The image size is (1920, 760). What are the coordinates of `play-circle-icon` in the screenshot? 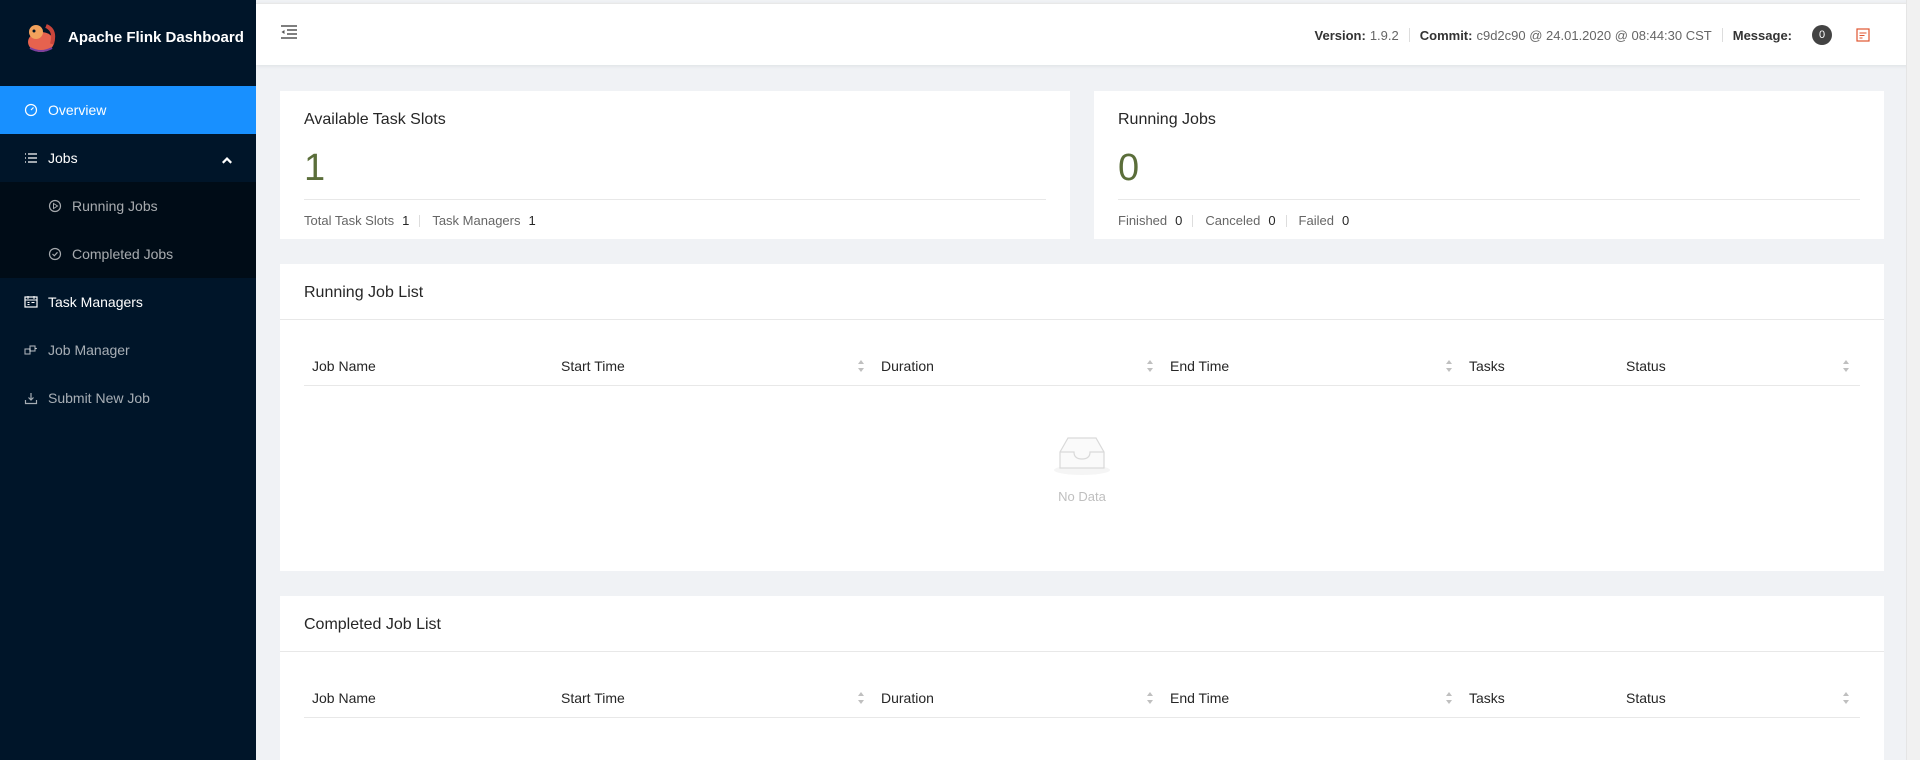 It's located at (55, 206).